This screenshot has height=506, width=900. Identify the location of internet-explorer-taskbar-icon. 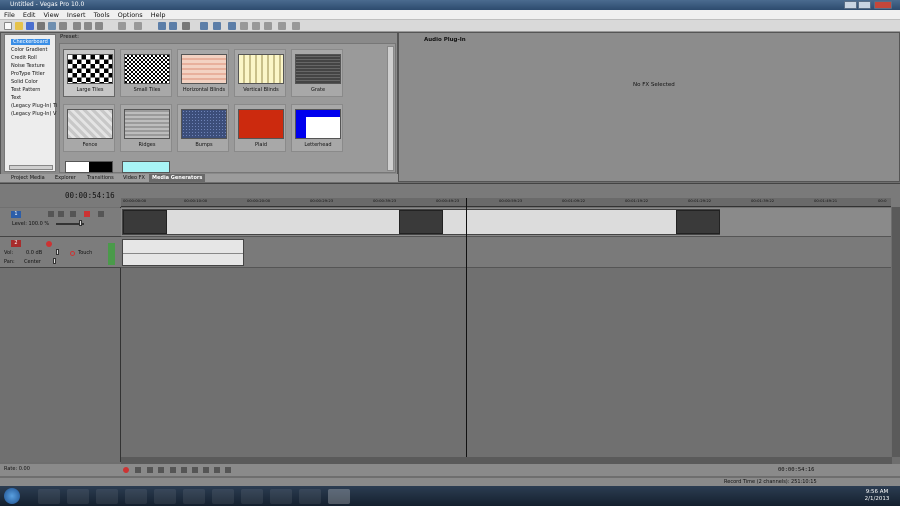
(107, 496).